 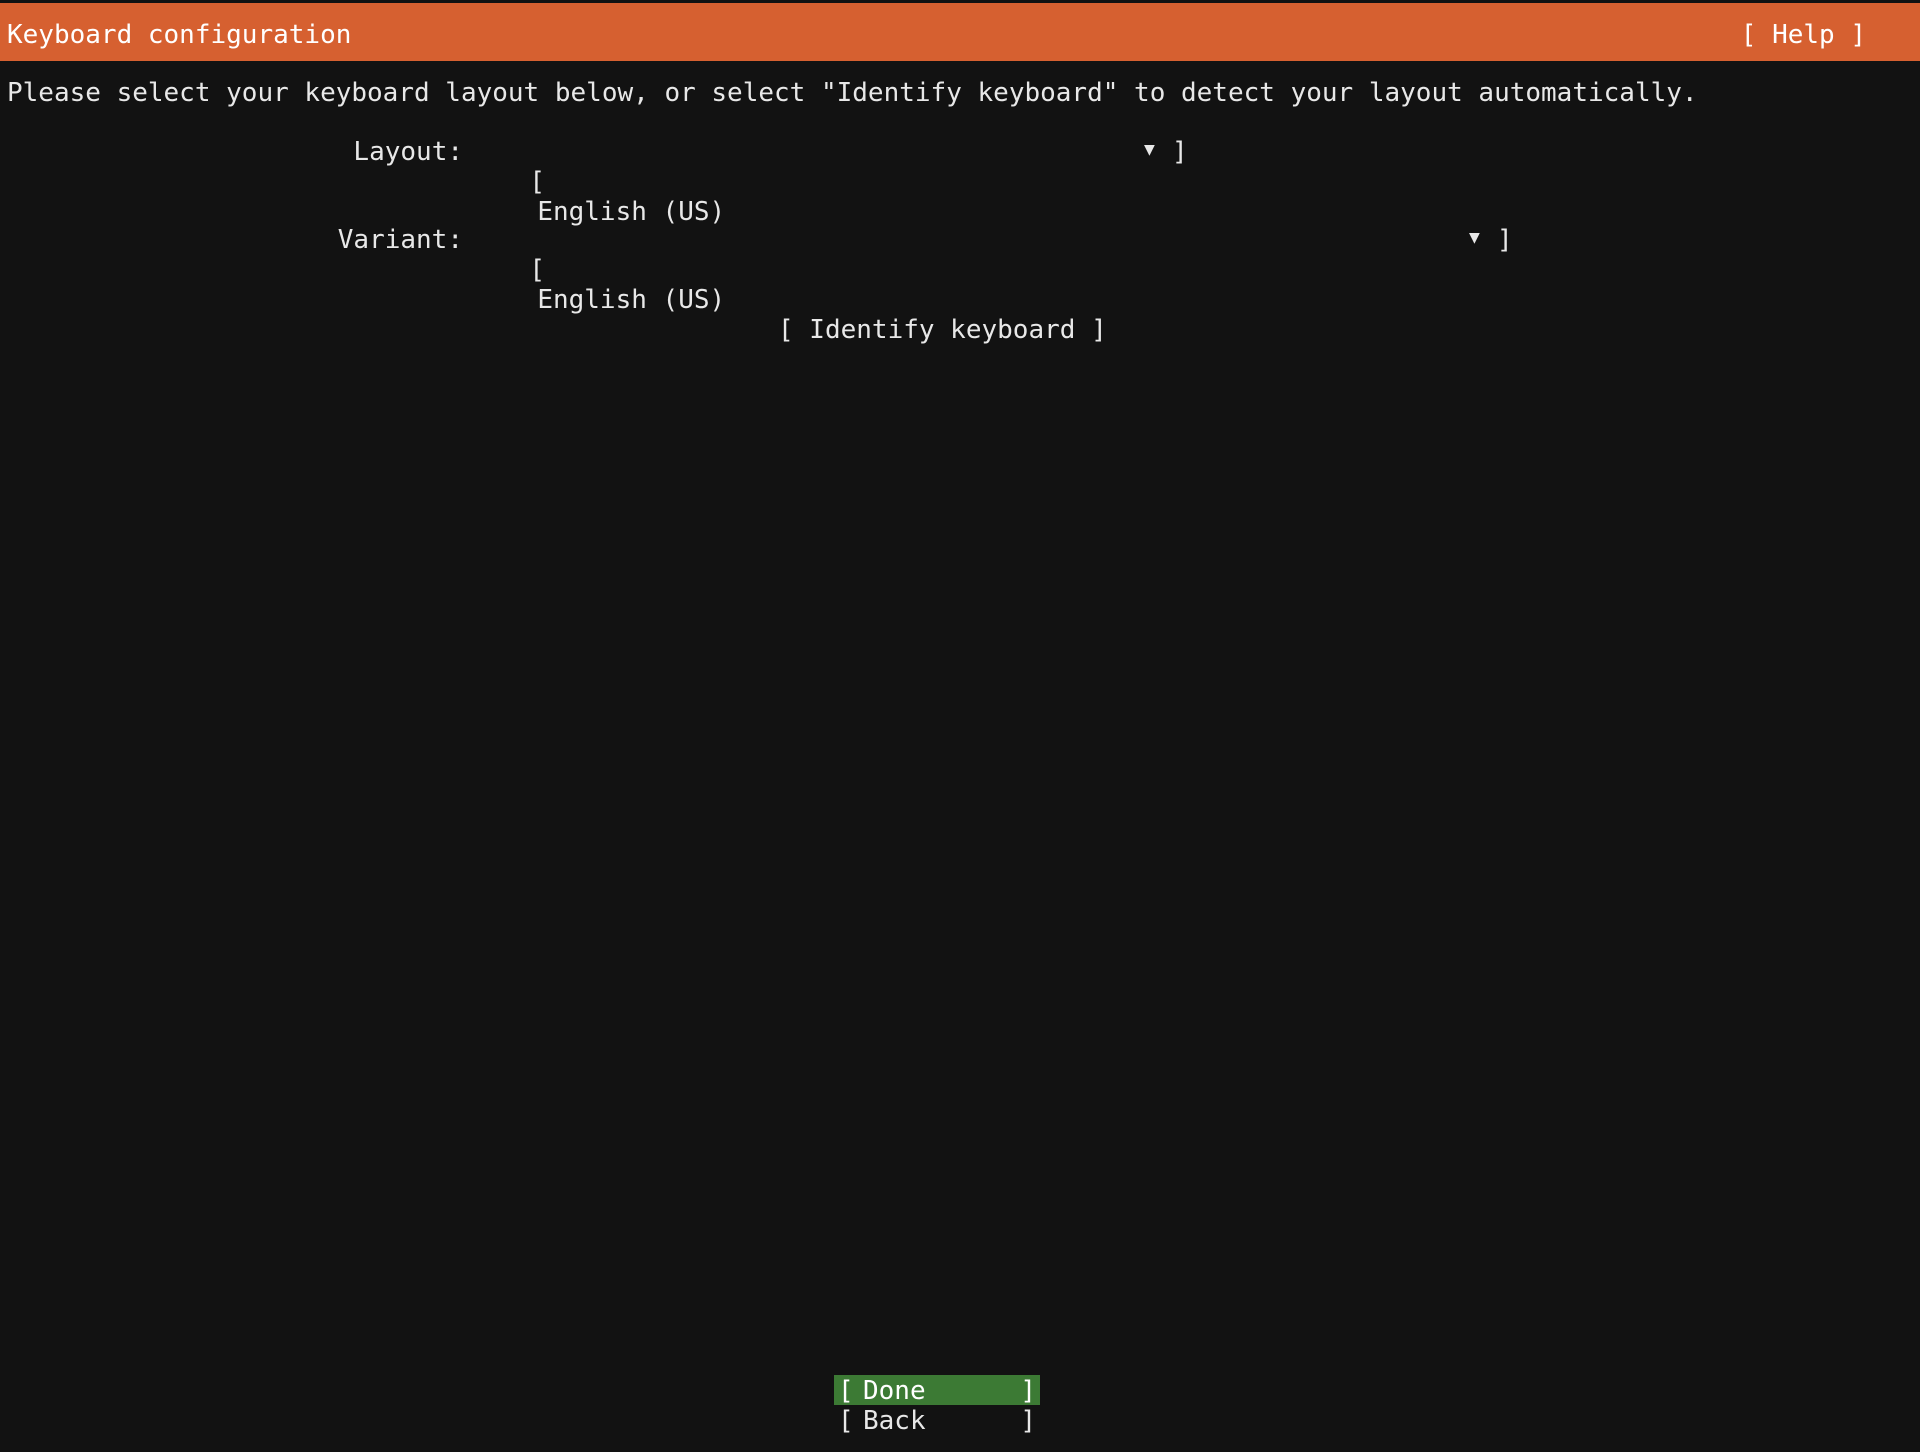 I want to click on variant-label: Variant:, so click(x=400, y=240).